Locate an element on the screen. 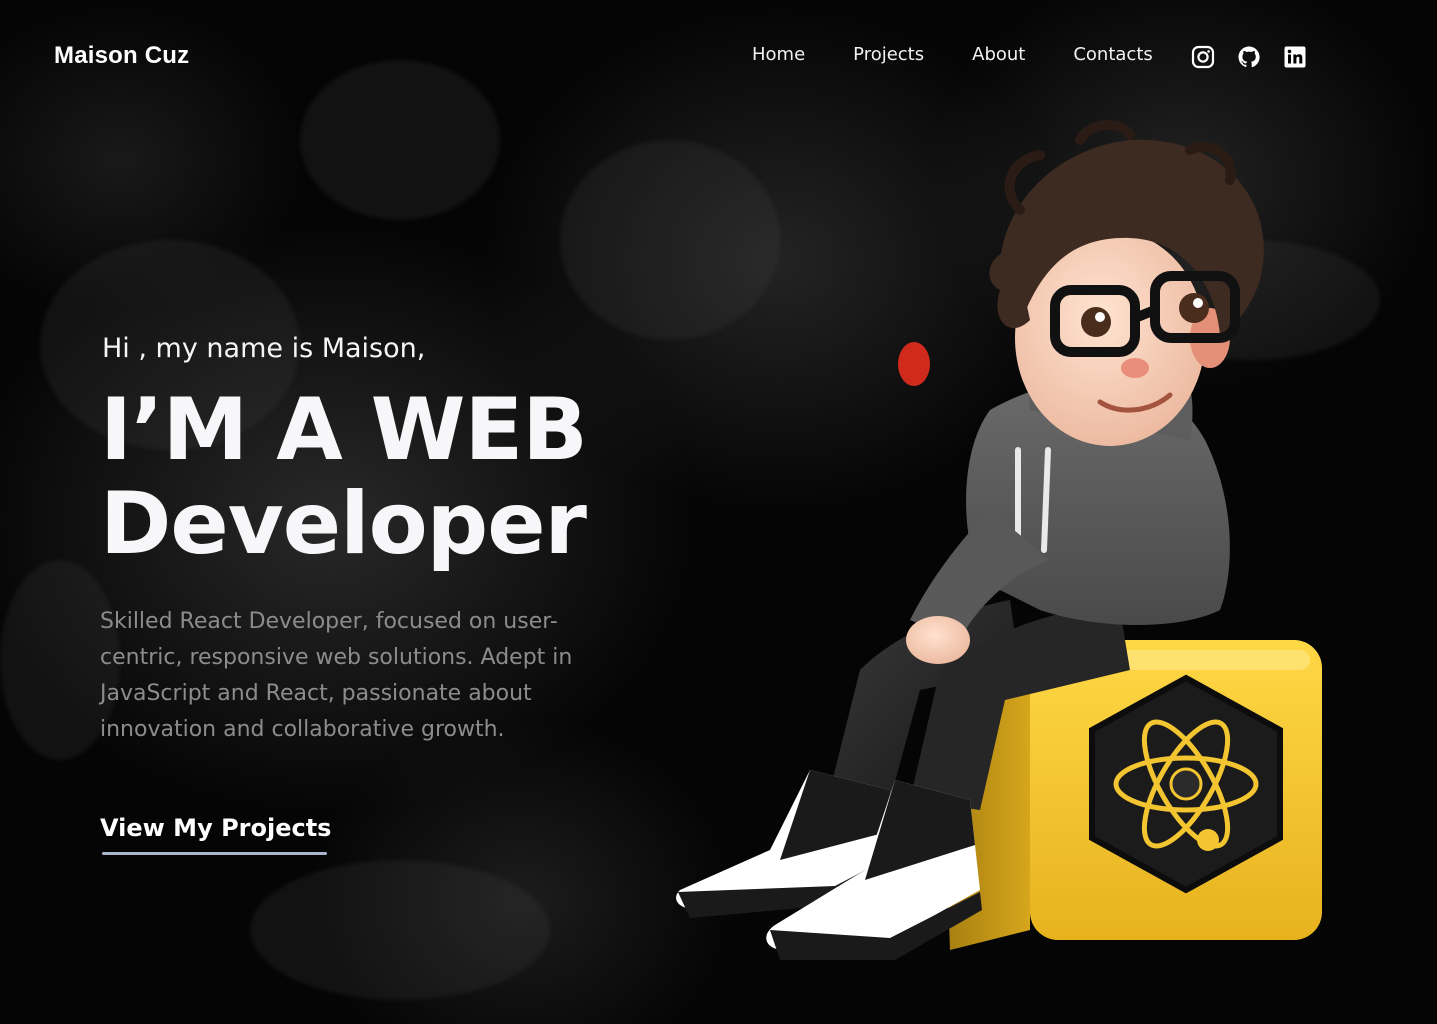 The height and width of the screenshot is (1024, 1437). linkedin-icon is located at coordinates (1295, 57).